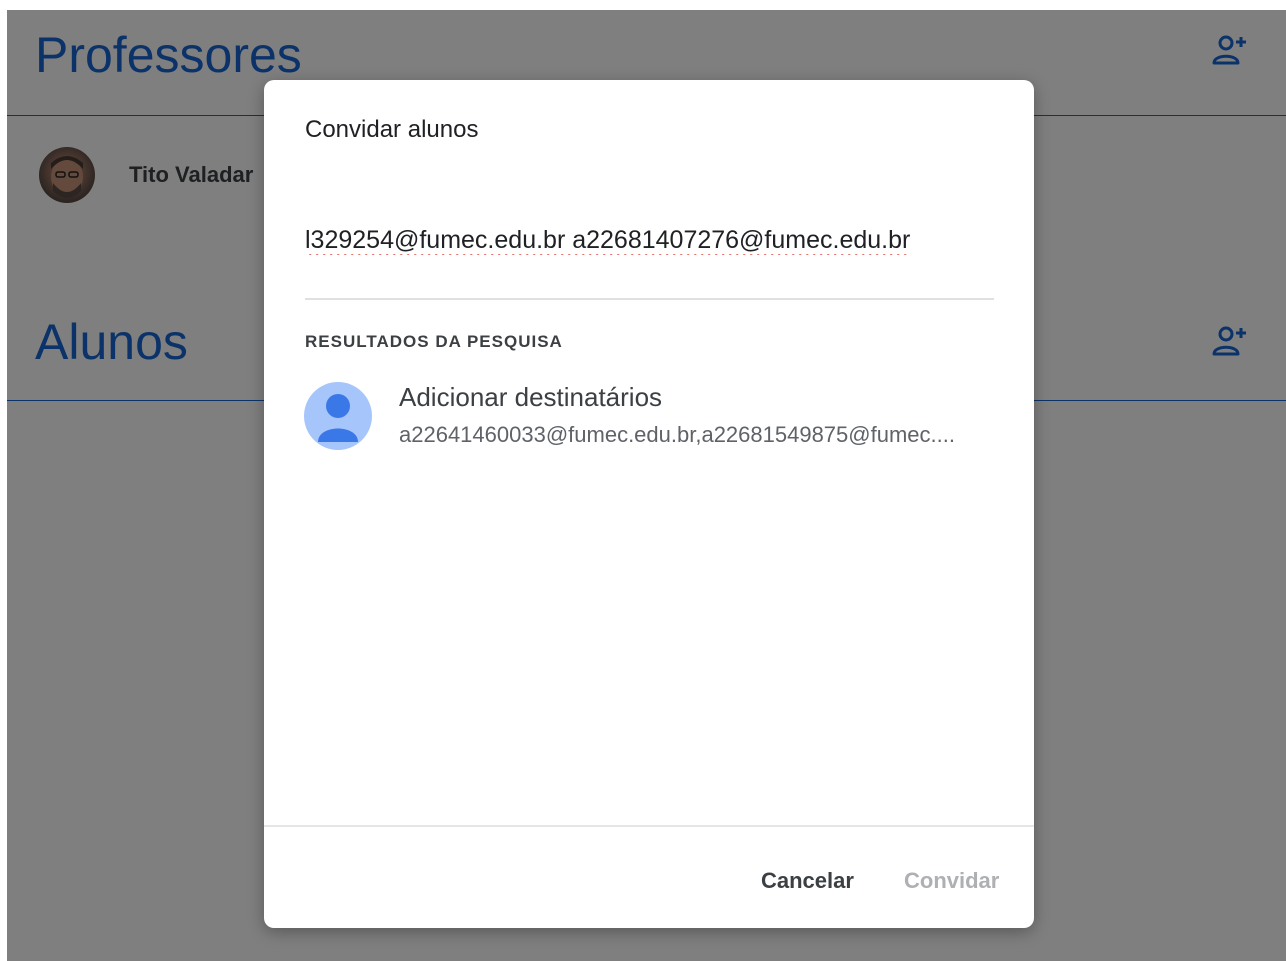  I want to click on search-results-label: RESULTADOS DA PESQUISA, so click(434, 341).